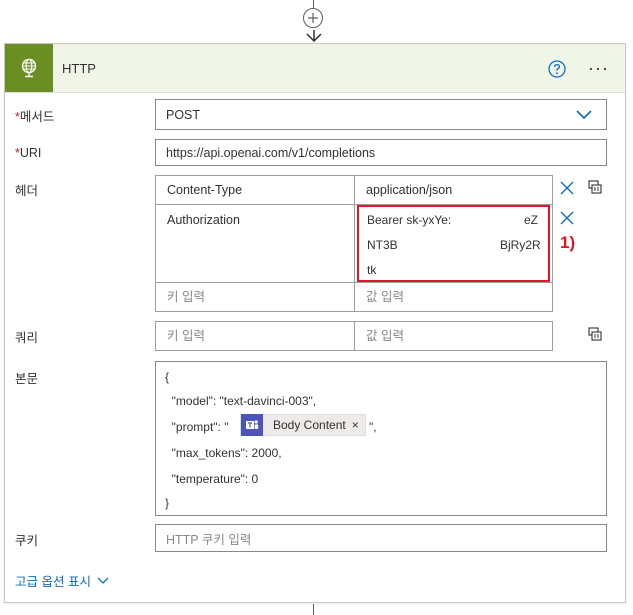 Image resolution: width=633 pixels, height=615 pixels. What do you see at coordinates (453, 336) in the screenshot?
I see `query-value-input: 값 입력` at bounding box center [453, 336].